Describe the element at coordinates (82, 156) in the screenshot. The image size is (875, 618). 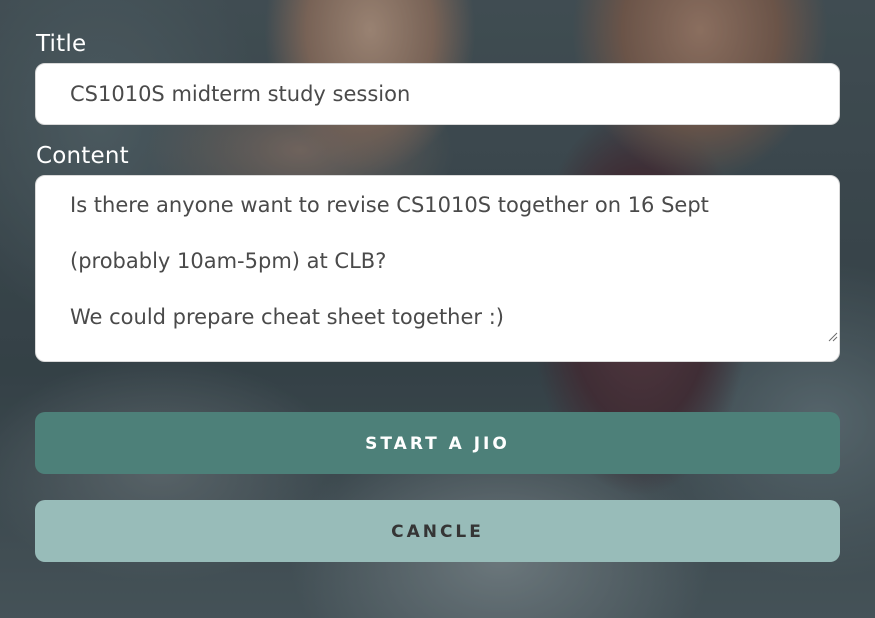
I see `content-label: Content` at that location.